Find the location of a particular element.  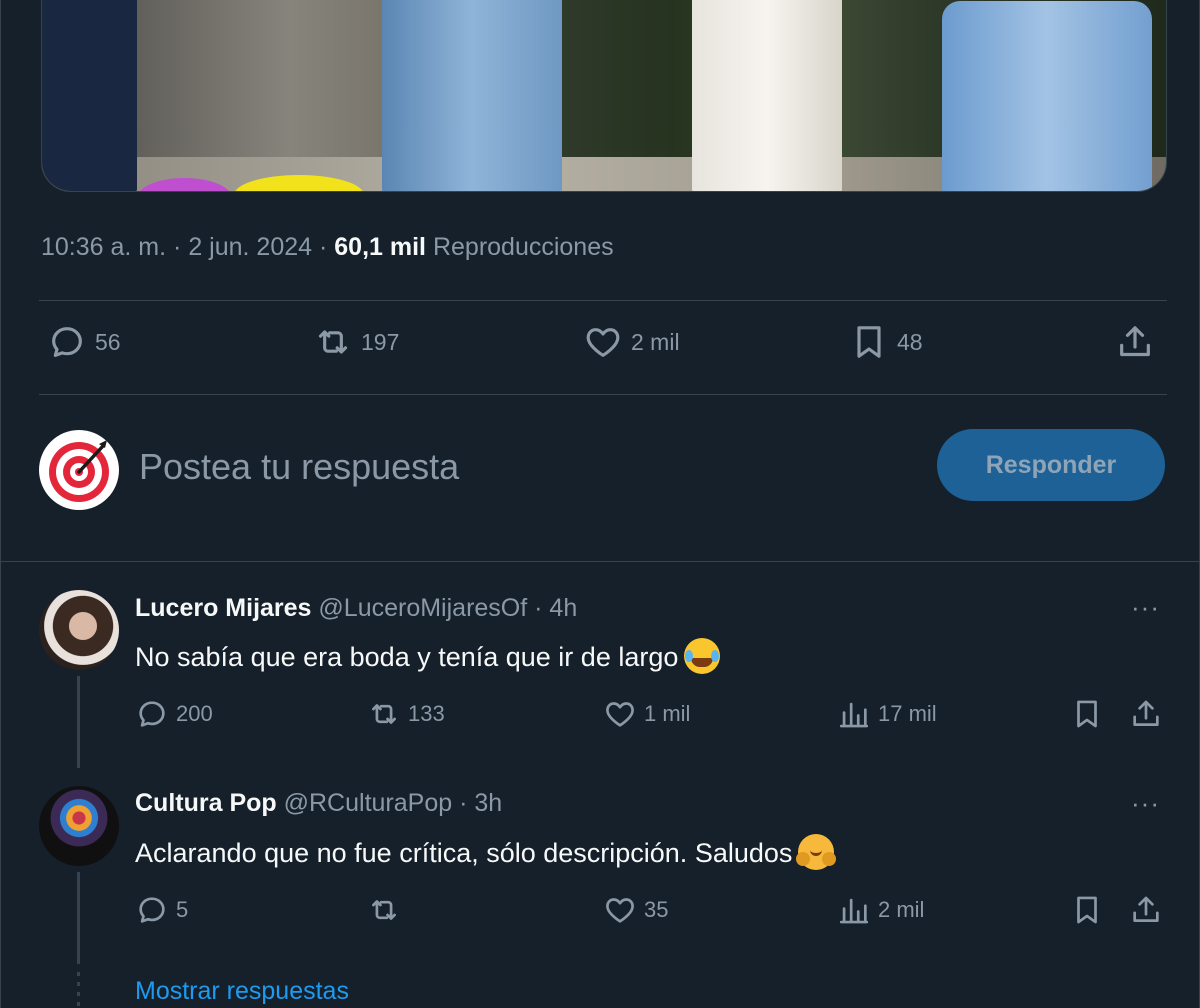

retweet-button is located at coordinates (387, 910).